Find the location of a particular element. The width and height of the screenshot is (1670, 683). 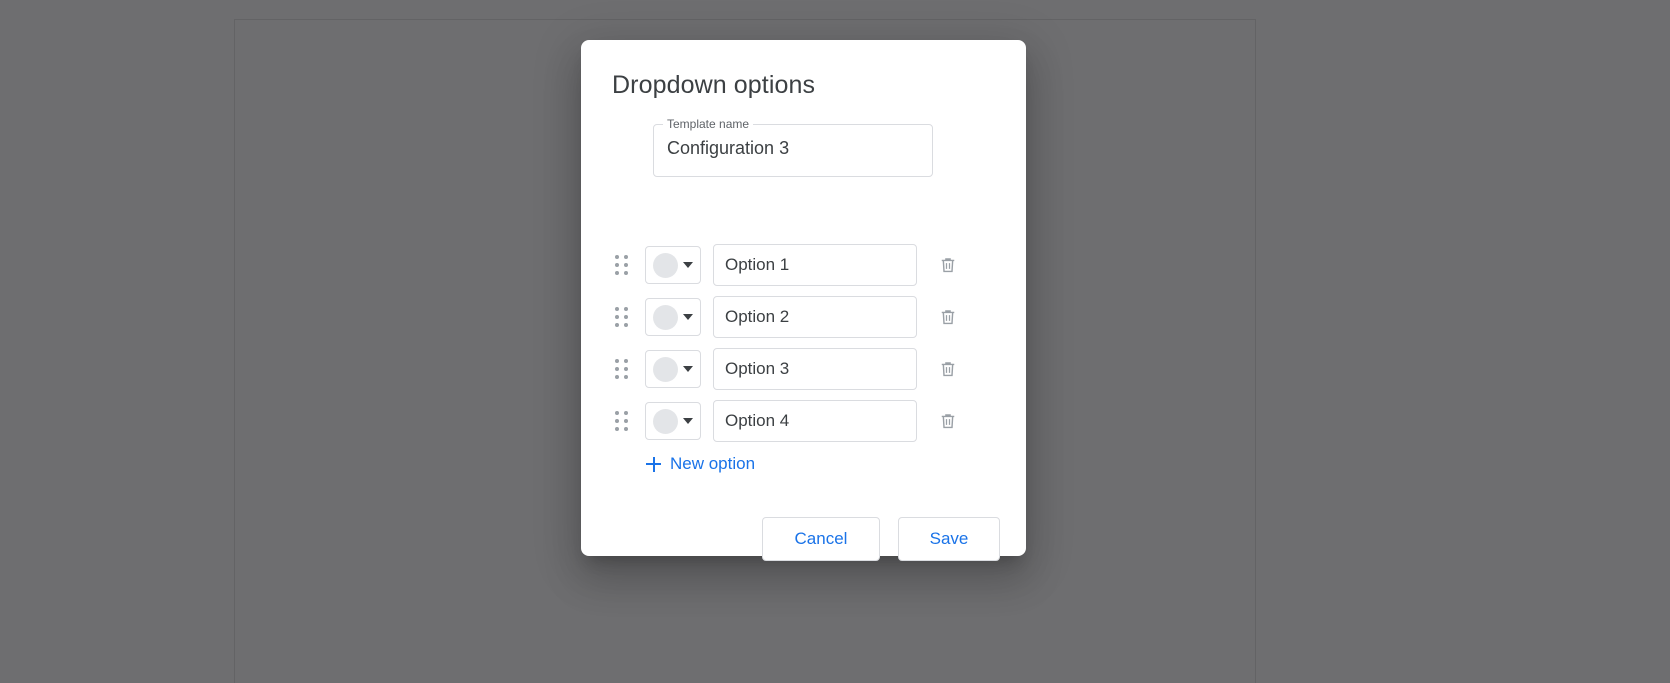

options-list: Option 1 Option 2 Option 3 Option 4 is located at coordinates (803, 343).